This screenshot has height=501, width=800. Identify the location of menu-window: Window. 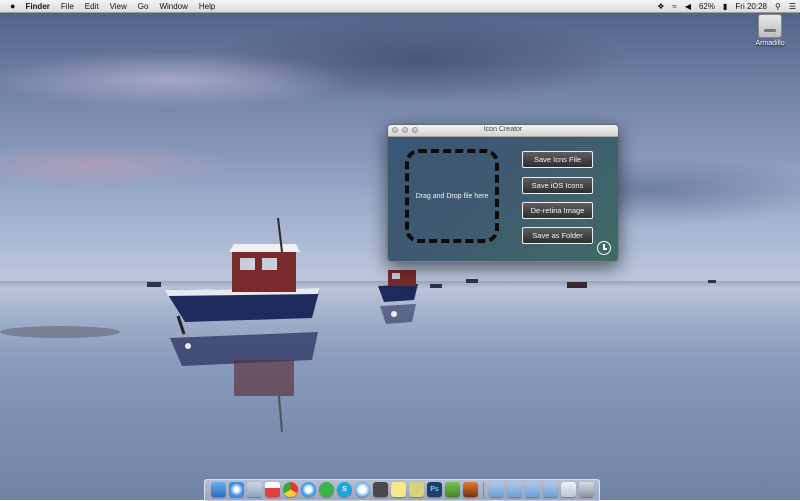
(173, 6).